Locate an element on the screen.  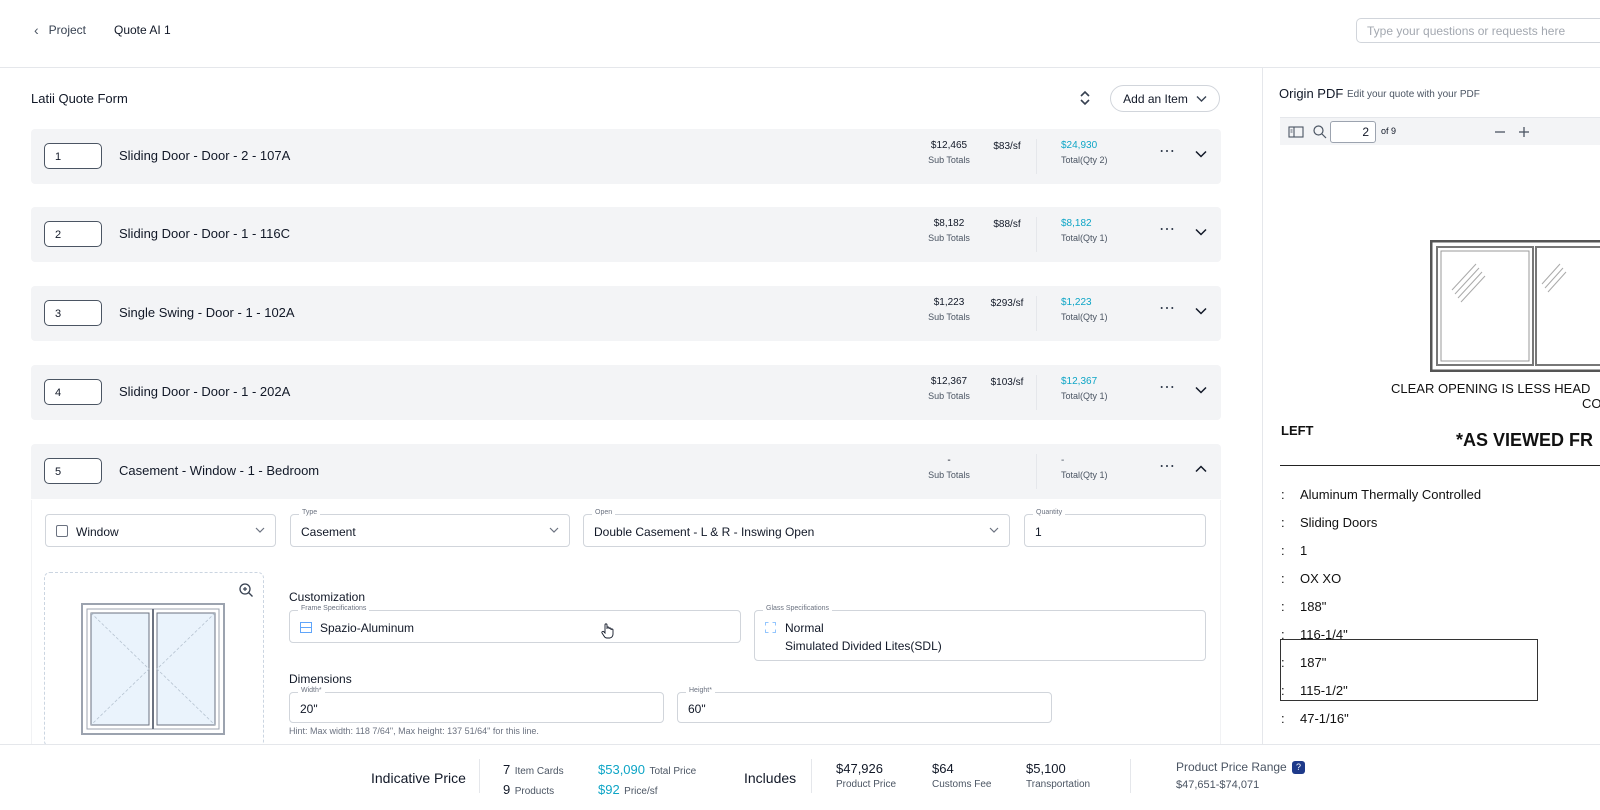
price-range-stat: Product Price Range $47,651-$74,071 is located at coordinates (1231, 775).